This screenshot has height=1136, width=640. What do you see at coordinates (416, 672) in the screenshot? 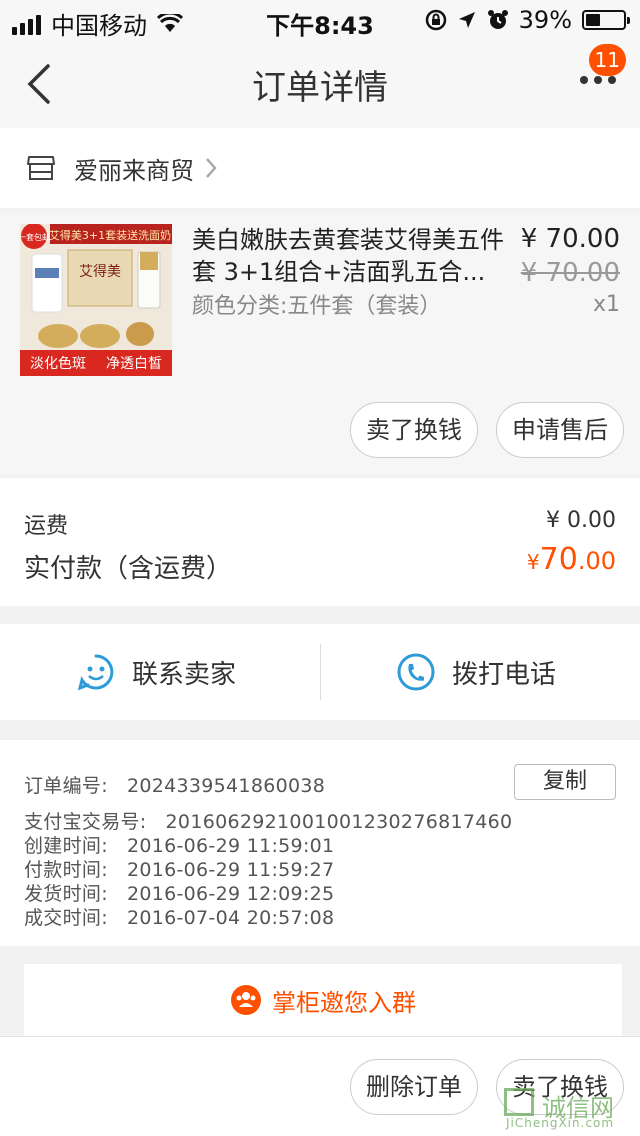
I see `phone-icon` at bounding box center [416, 672].